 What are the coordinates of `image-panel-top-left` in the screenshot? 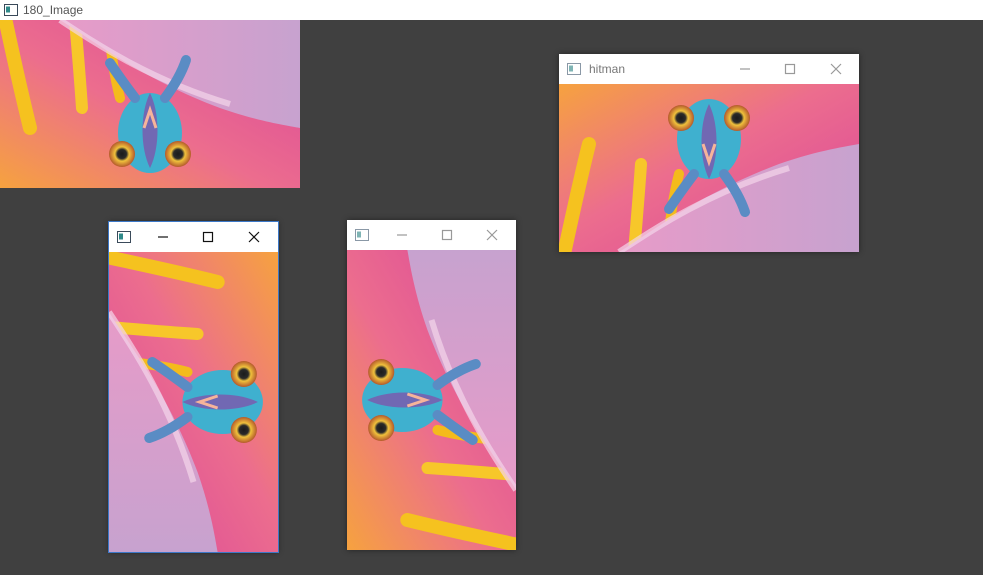 It's located at (150, 104).